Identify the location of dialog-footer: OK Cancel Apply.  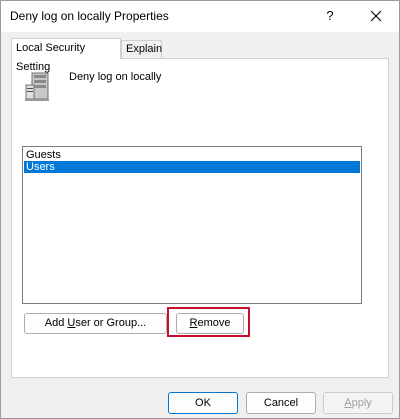
(200, 401).